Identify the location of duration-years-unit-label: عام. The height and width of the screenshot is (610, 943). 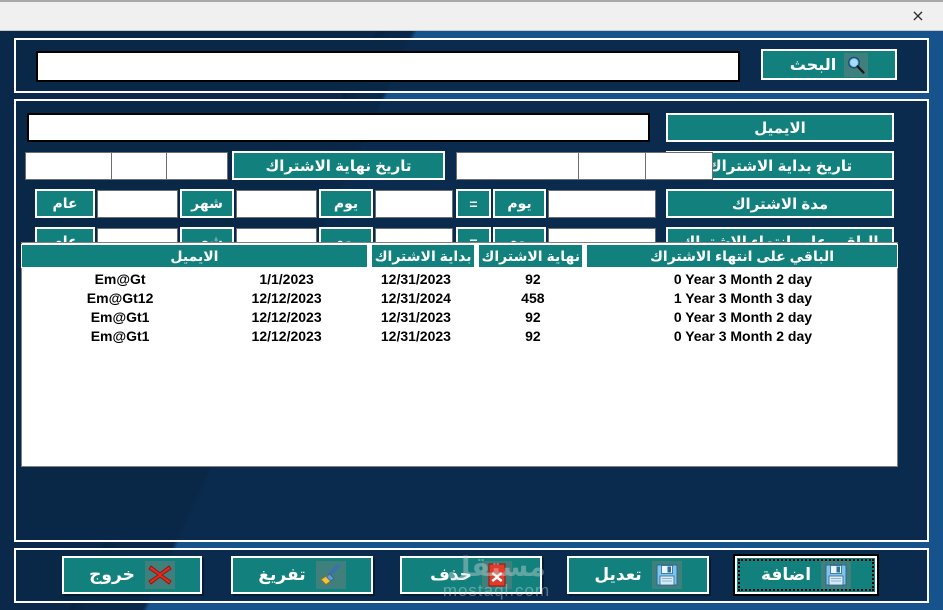
(65, 203).